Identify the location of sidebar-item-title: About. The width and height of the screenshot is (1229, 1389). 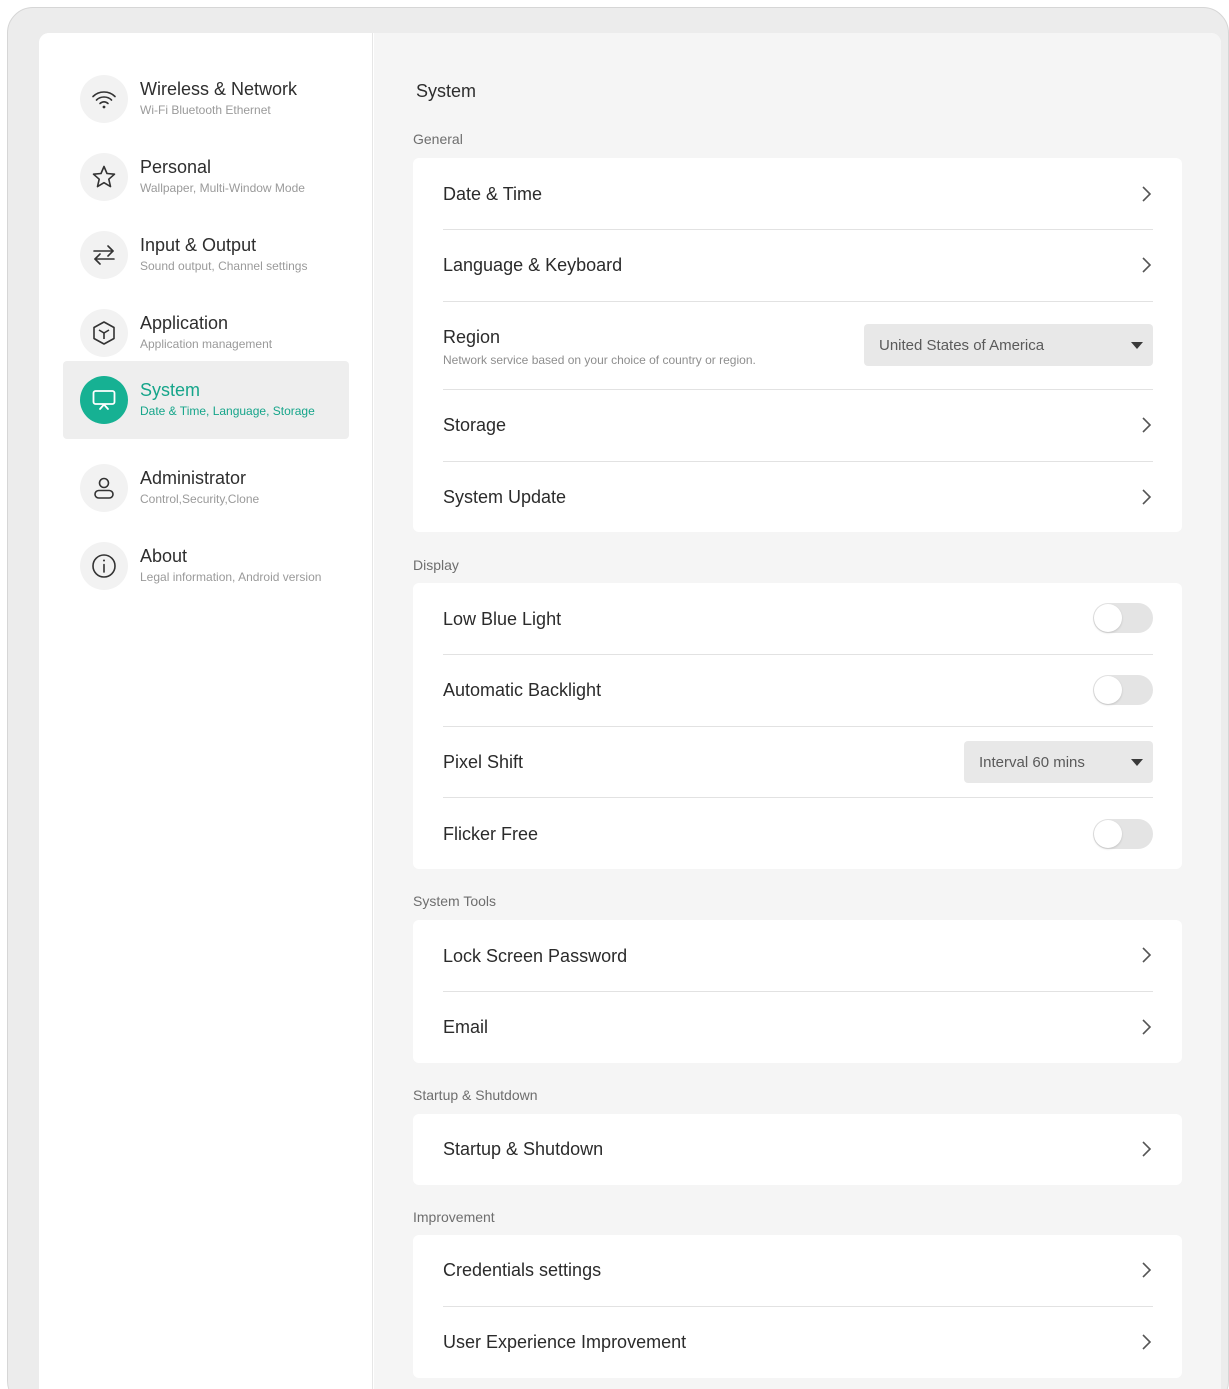
(164, 556).